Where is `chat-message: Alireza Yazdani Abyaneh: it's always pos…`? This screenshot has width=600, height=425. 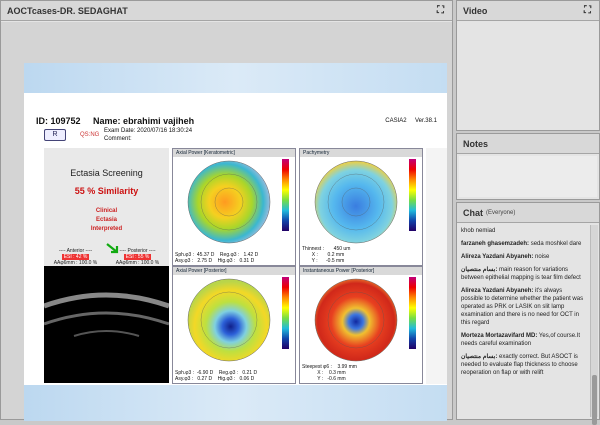 chat-message: Alireza Yazdani Abyaneh: it's always pos… is located at coordinates (523, 307).